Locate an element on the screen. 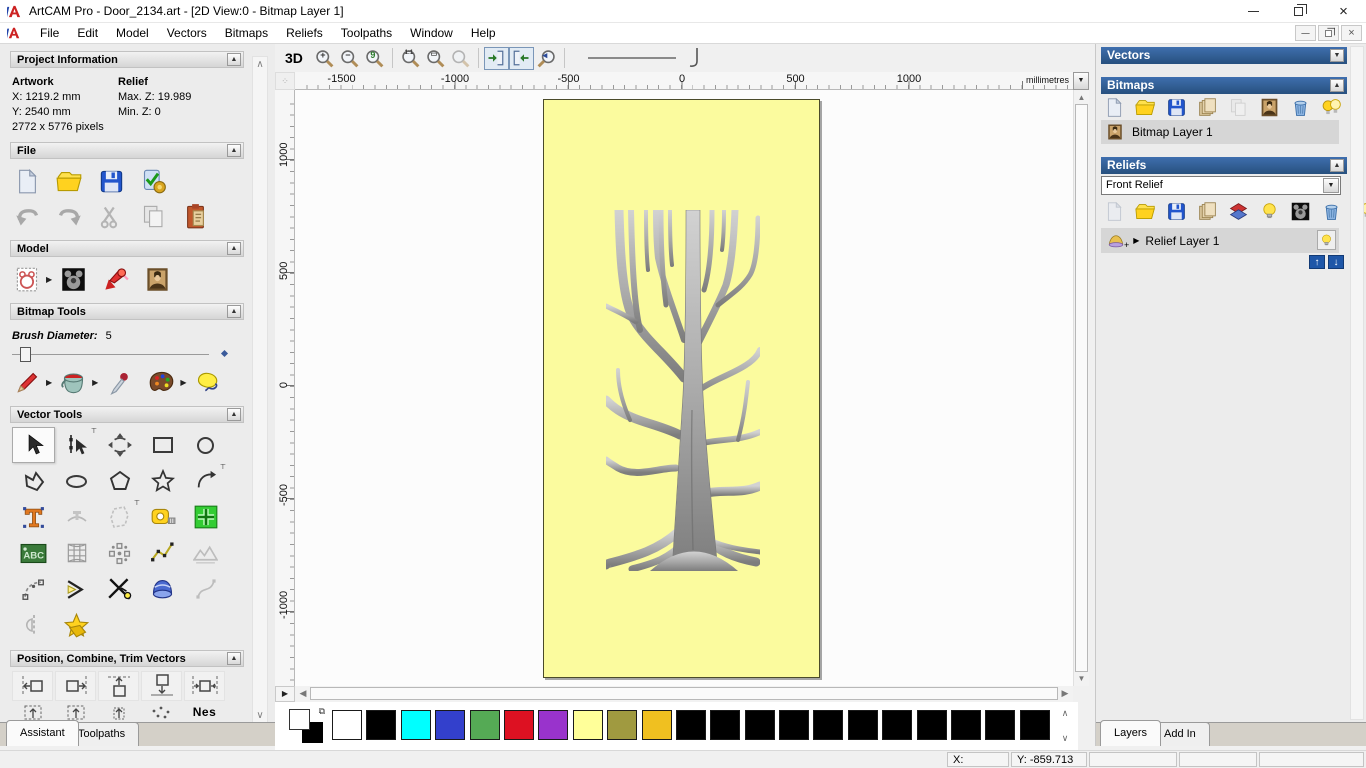 The height and width of the screenshot is (768, 1366). section-model: Model ▲ is located at coordinates (127, 248).